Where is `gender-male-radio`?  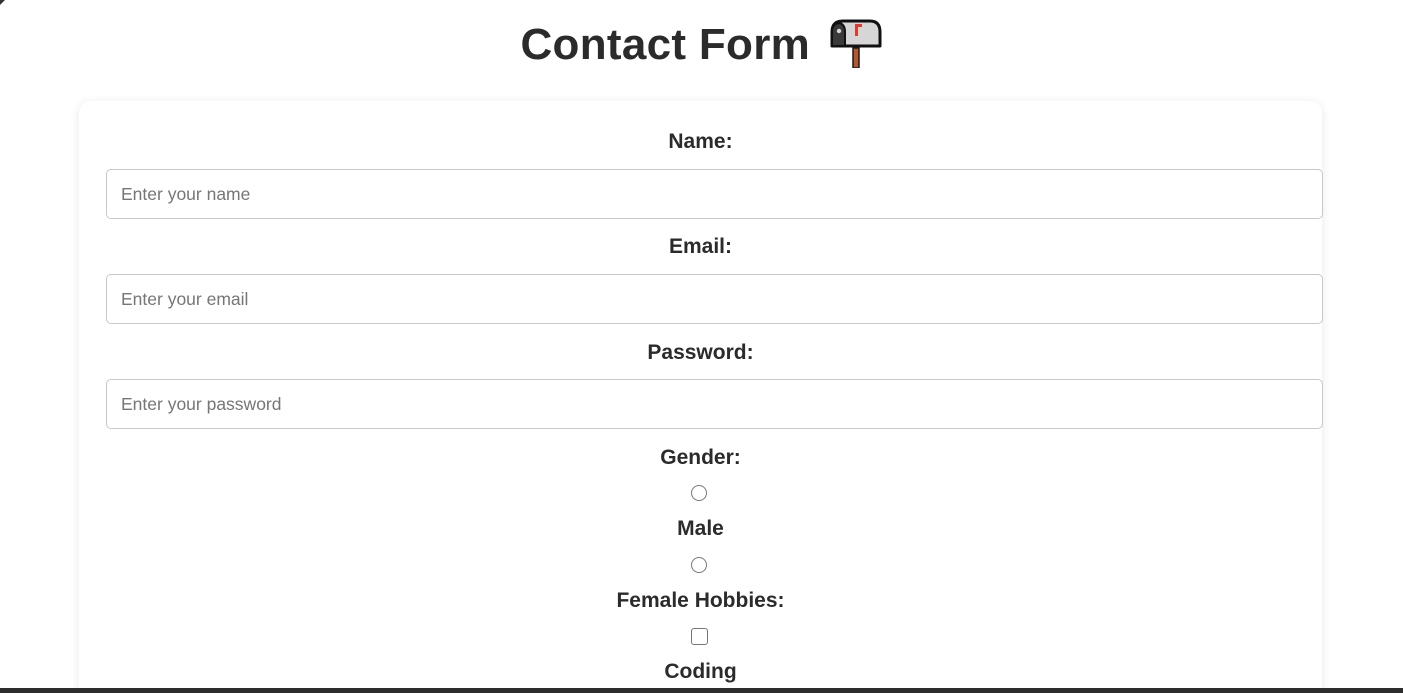 gender-male-radio is located at coordinates (699, 493).